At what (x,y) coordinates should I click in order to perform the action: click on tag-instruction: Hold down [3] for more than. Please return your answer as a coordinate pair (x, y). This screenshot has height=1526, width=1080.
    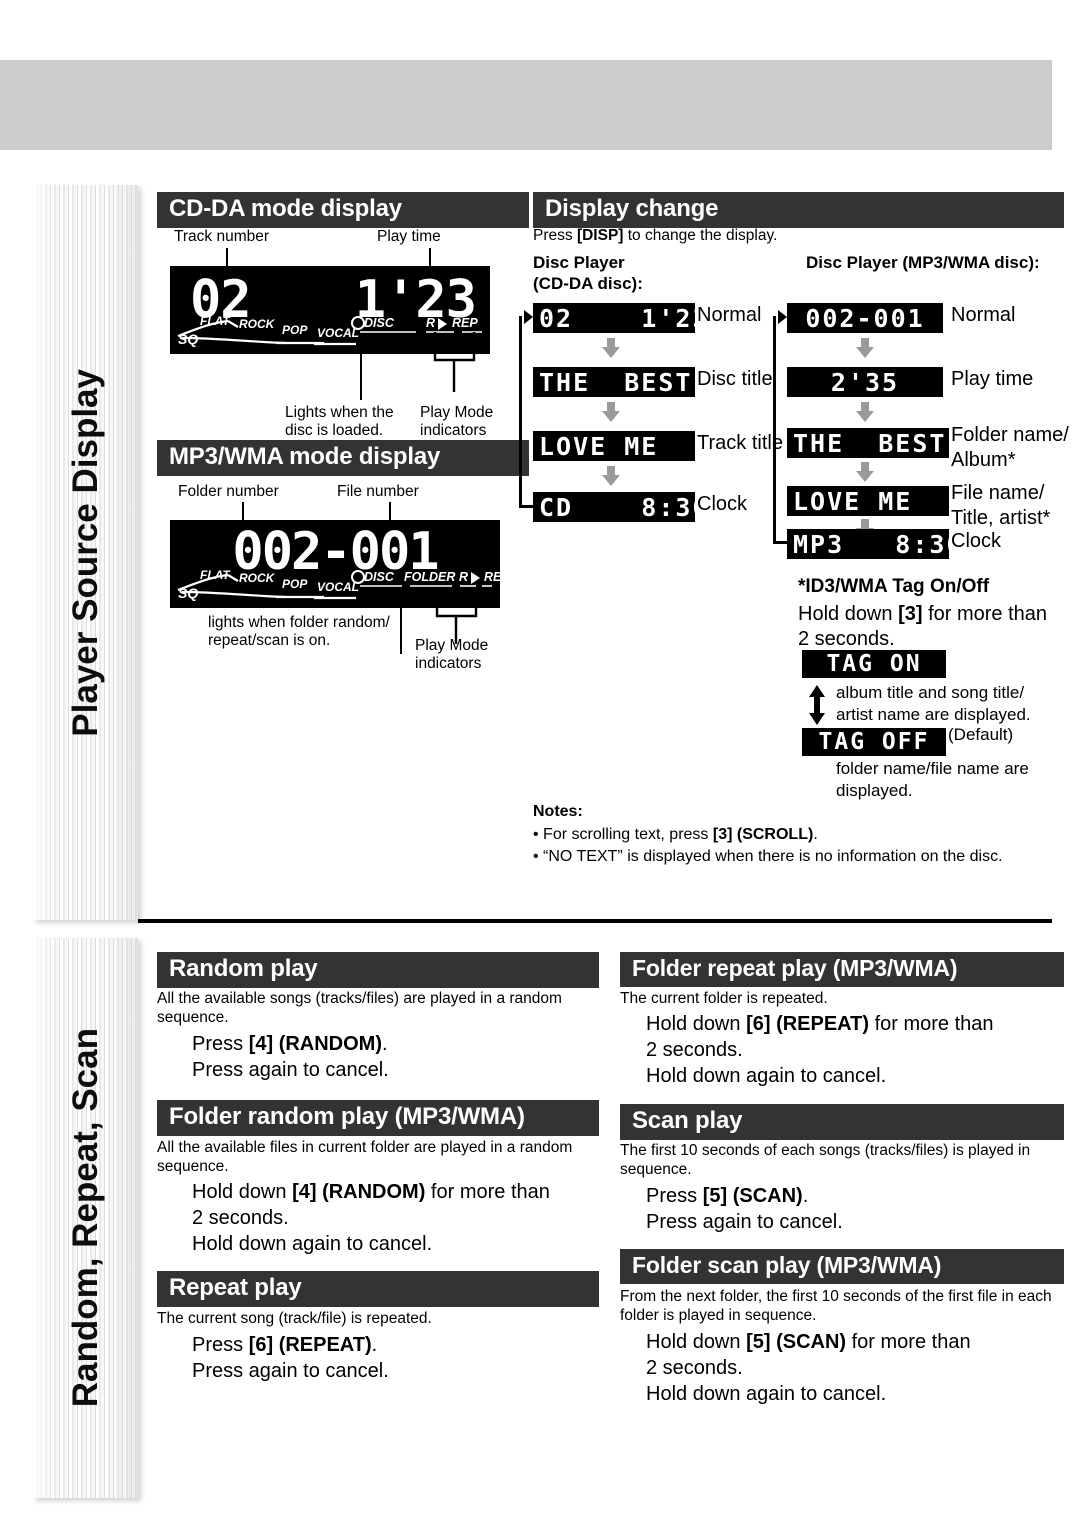
    Looking at the image, I should click on (923, 614).